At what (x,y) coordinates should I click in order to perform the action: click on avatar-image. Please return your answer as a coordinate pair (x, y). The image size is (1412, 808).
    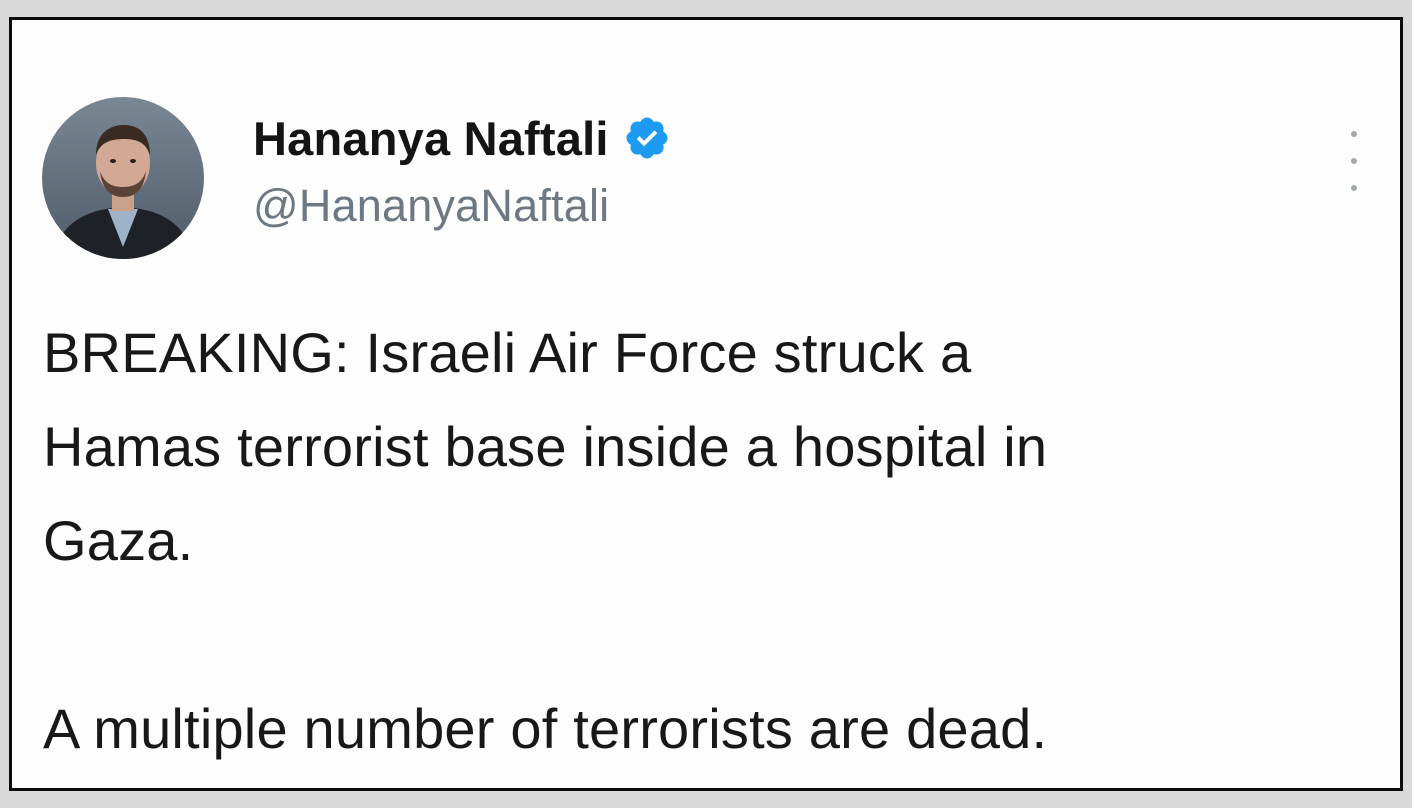
    Looking at the image, I should click on (123, 178).